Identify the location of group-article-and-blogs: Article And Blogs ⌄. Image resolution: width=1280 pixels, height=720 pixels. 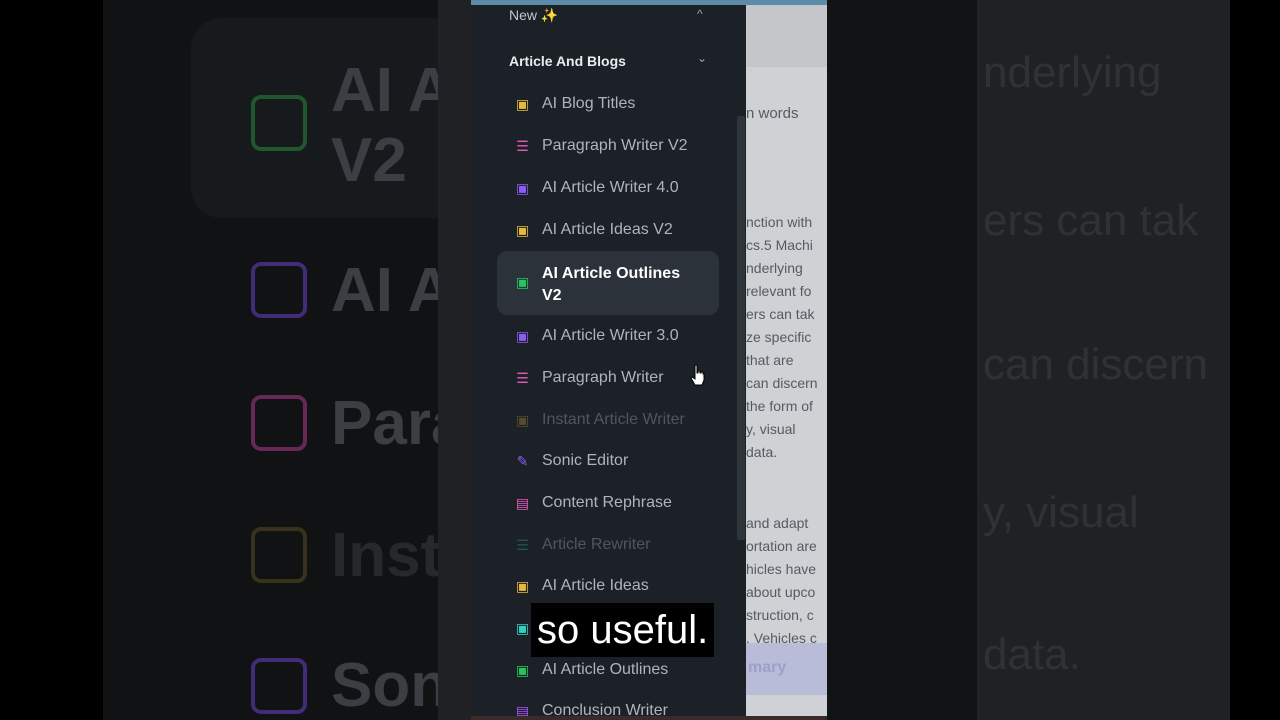
(609, 62).